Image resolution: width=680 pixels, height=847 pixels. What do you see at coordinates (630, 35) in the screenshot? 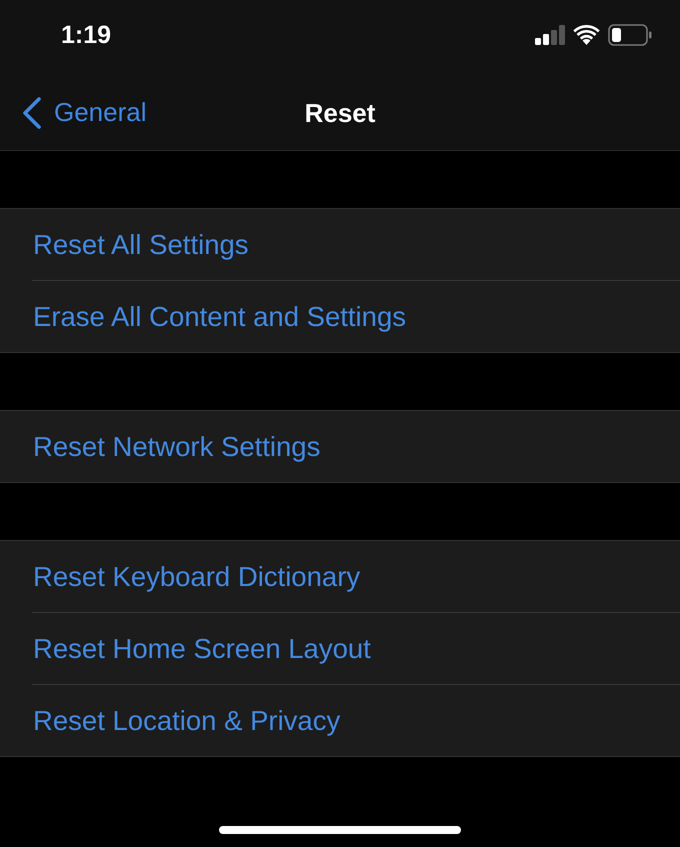
I see `battery-icon` at bounding box center [630, 35].